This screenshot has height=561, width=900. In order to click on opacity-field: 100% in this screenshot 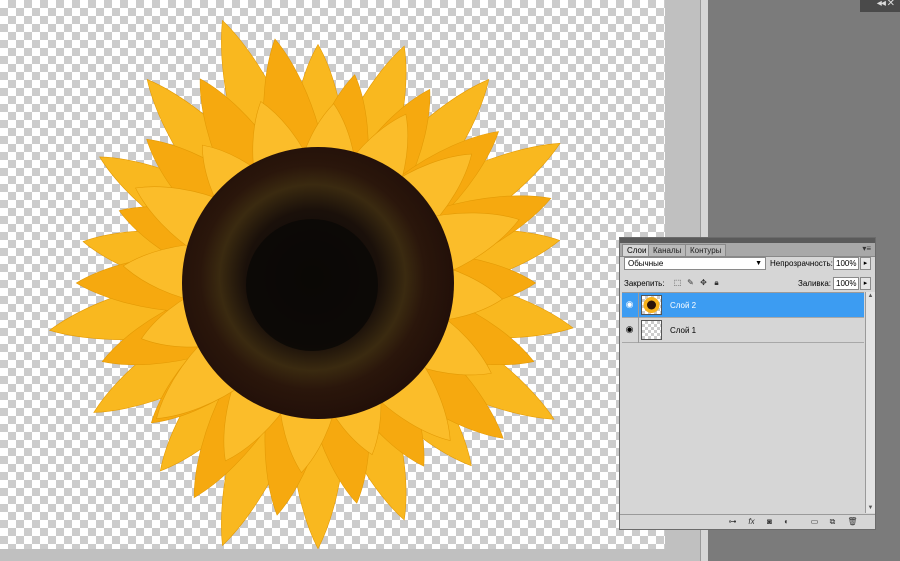, I will do `click(846, 263)`.